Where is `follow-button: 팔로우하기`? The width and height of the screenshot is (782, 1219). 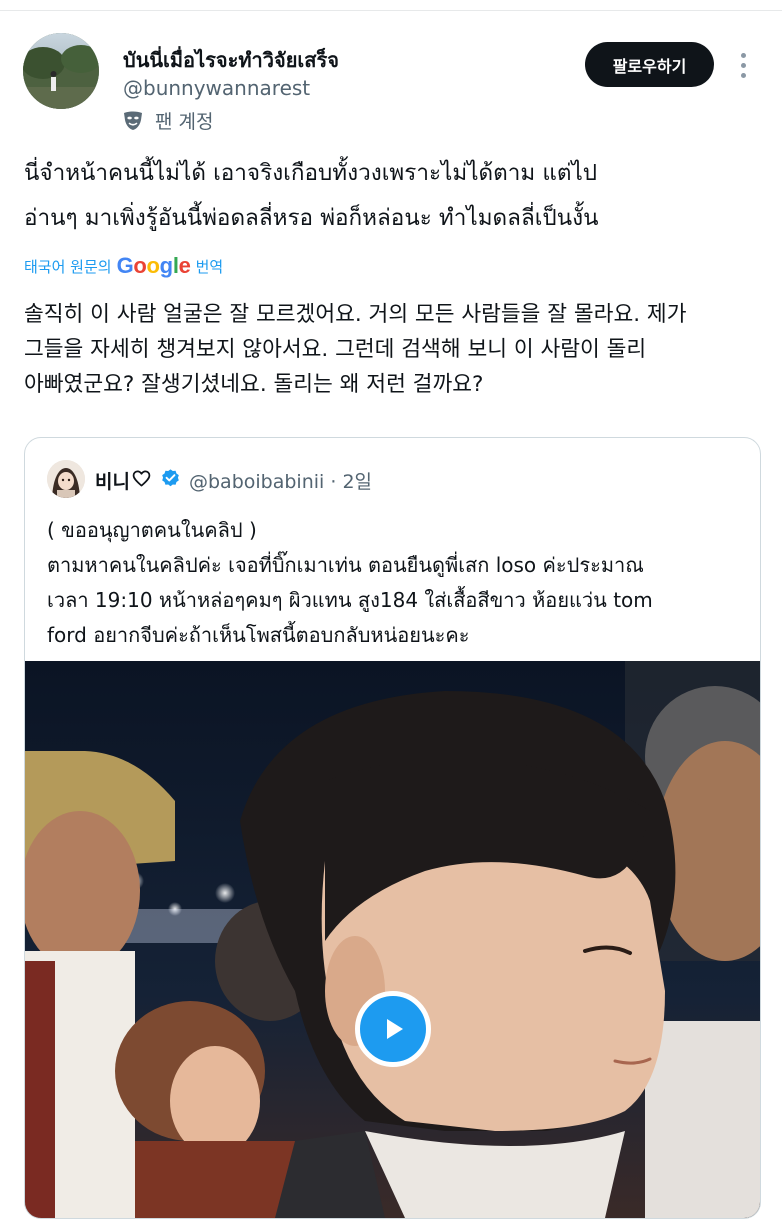 follow-button: 팔로우하기 is located at coordinates (649, 64).